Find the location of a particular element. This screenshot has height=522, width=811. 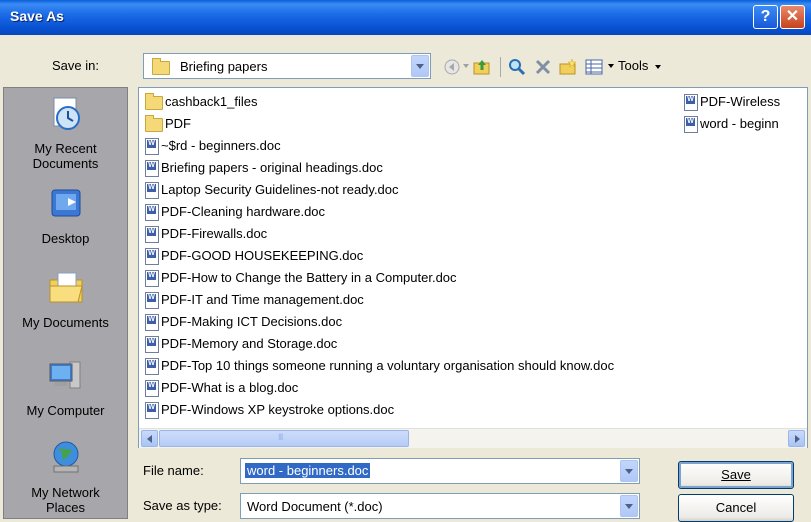

file-item: PDF-IT and Time management.doc is located at coordinates (254, 300).